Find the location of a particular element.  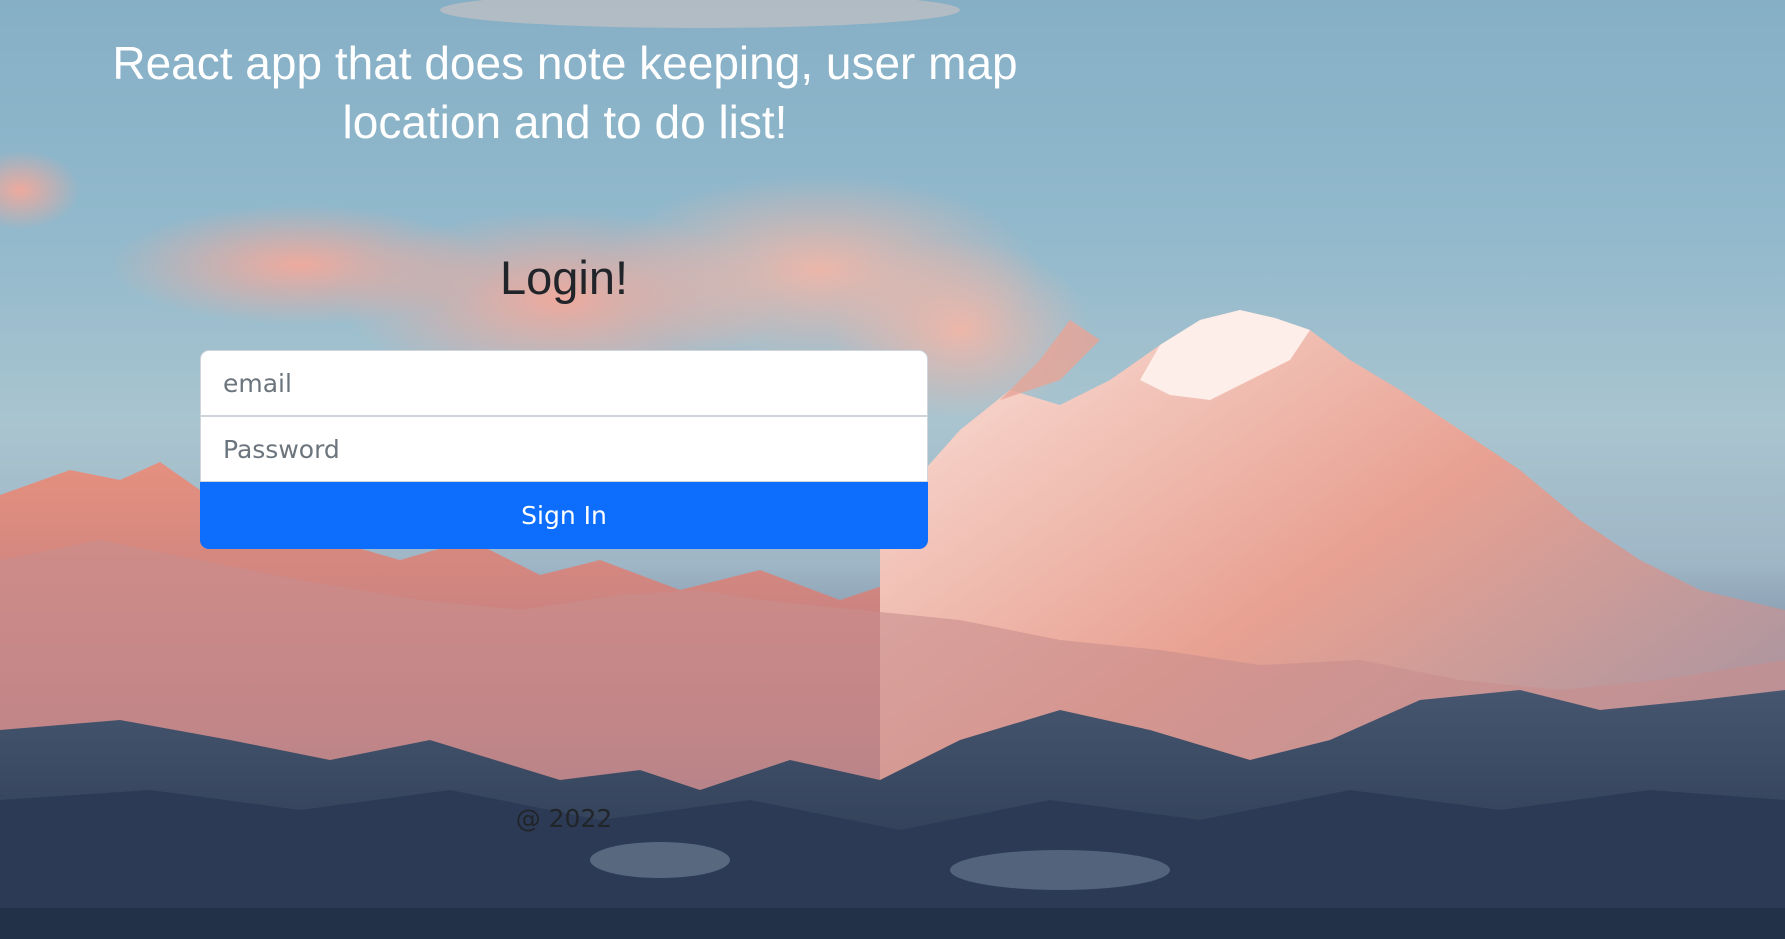

login-form: Sign In is located at coordinates (564, 449).